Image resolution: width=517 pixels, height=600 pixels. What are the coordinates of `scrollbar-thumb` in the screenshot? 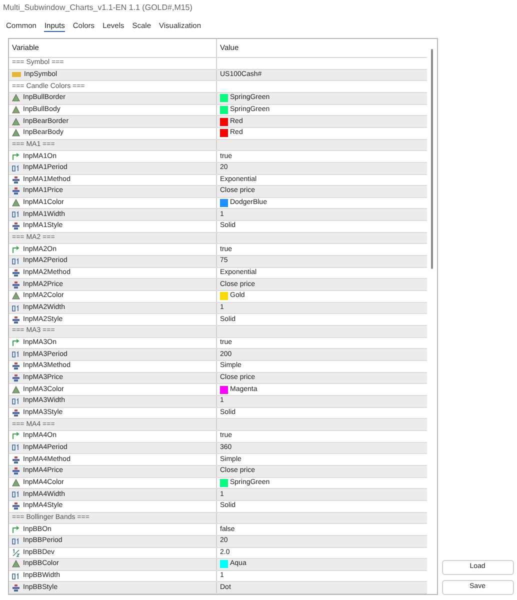 It's located at (432, 159).